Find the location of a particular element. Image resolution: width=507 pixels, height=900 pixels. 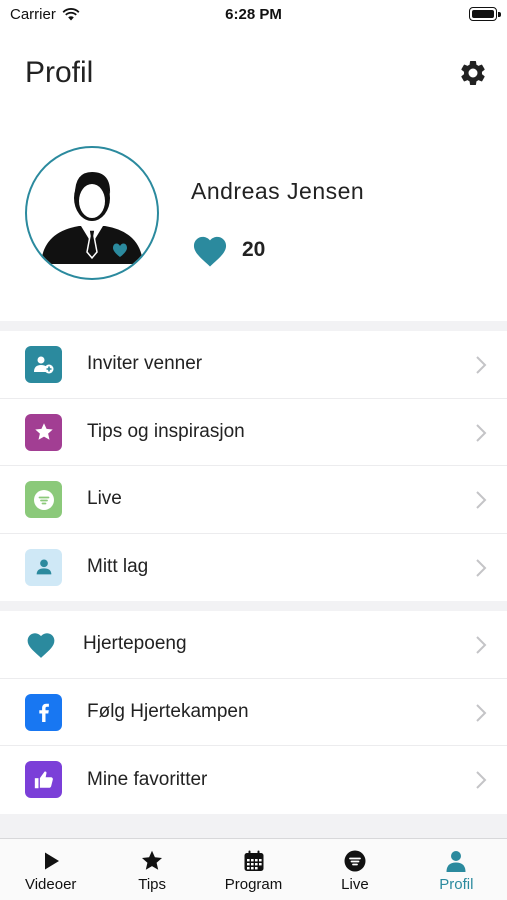

menu-item-follow-facebook: Følg Hjertekampen is located at coordinates (253, 712).